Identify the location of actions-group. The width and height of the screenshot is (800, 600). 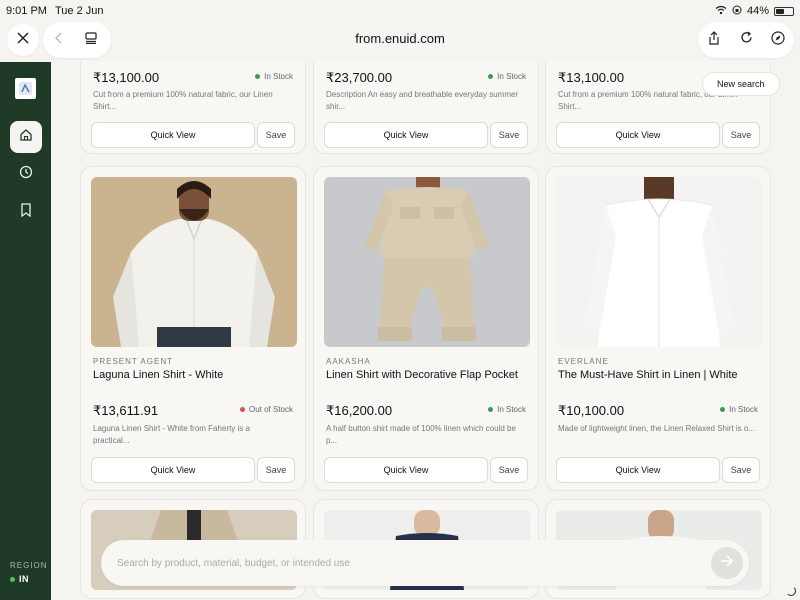
(746, 40).